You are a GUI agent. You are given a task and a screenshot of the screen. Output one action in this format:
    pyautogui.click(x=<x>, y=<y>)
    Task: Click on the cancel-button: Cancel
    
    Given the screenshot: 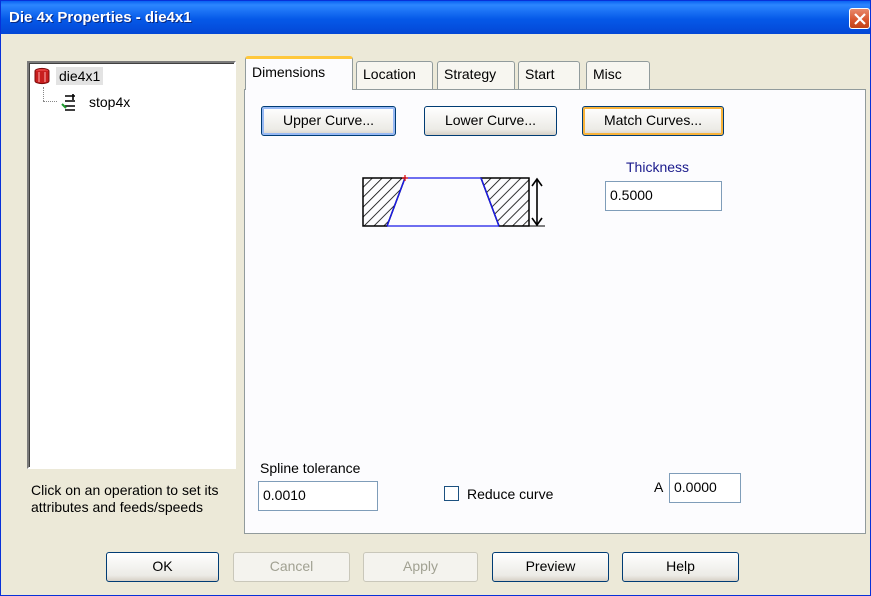 What is the action you would take?
    pyautogui.click(x=291, y=567)
    